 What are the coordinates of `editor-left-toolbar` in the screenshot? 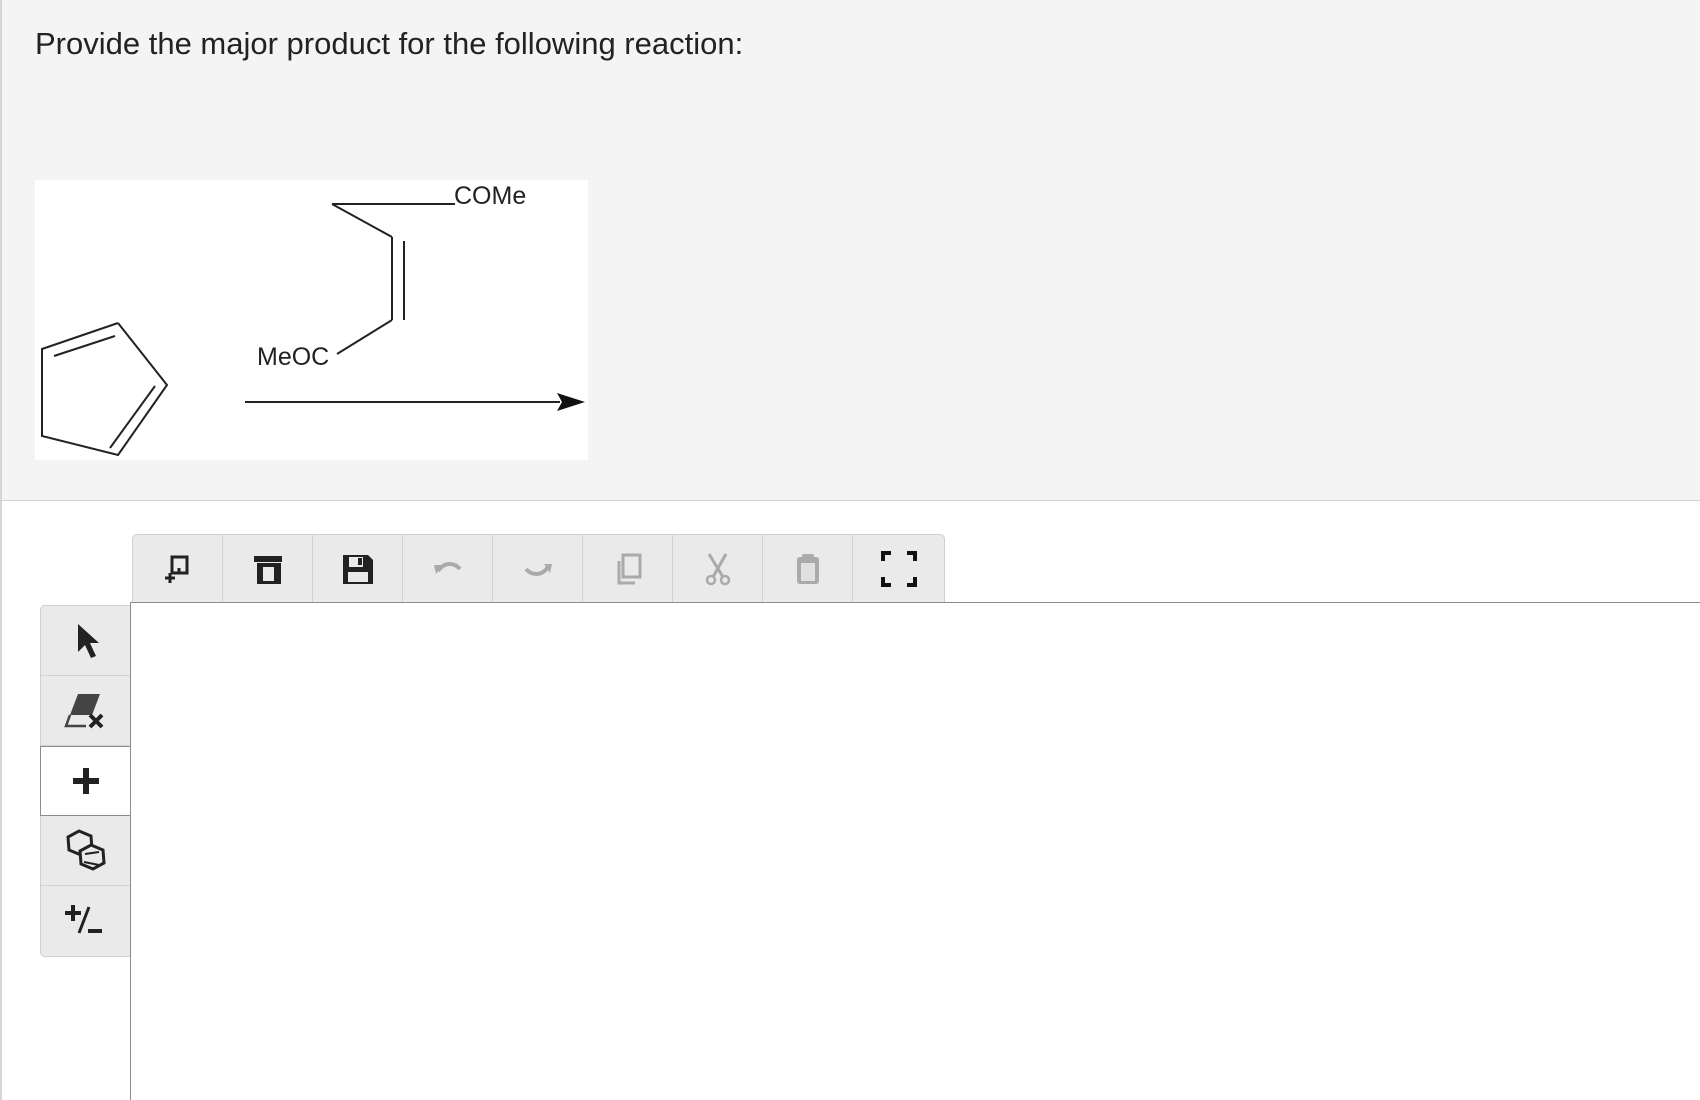 It's located at (85, 781).